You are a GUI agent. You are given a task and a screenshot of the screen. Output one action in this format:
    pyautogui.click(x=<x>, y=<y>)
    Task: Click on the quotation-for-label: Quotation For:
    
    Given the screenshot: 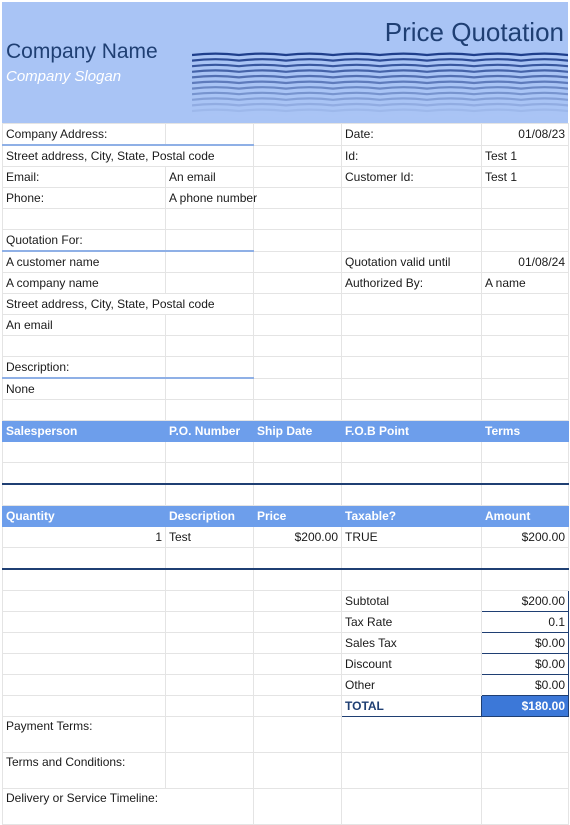 What is the action you would take?
    pyautogui.click(x=84, y=240)
    